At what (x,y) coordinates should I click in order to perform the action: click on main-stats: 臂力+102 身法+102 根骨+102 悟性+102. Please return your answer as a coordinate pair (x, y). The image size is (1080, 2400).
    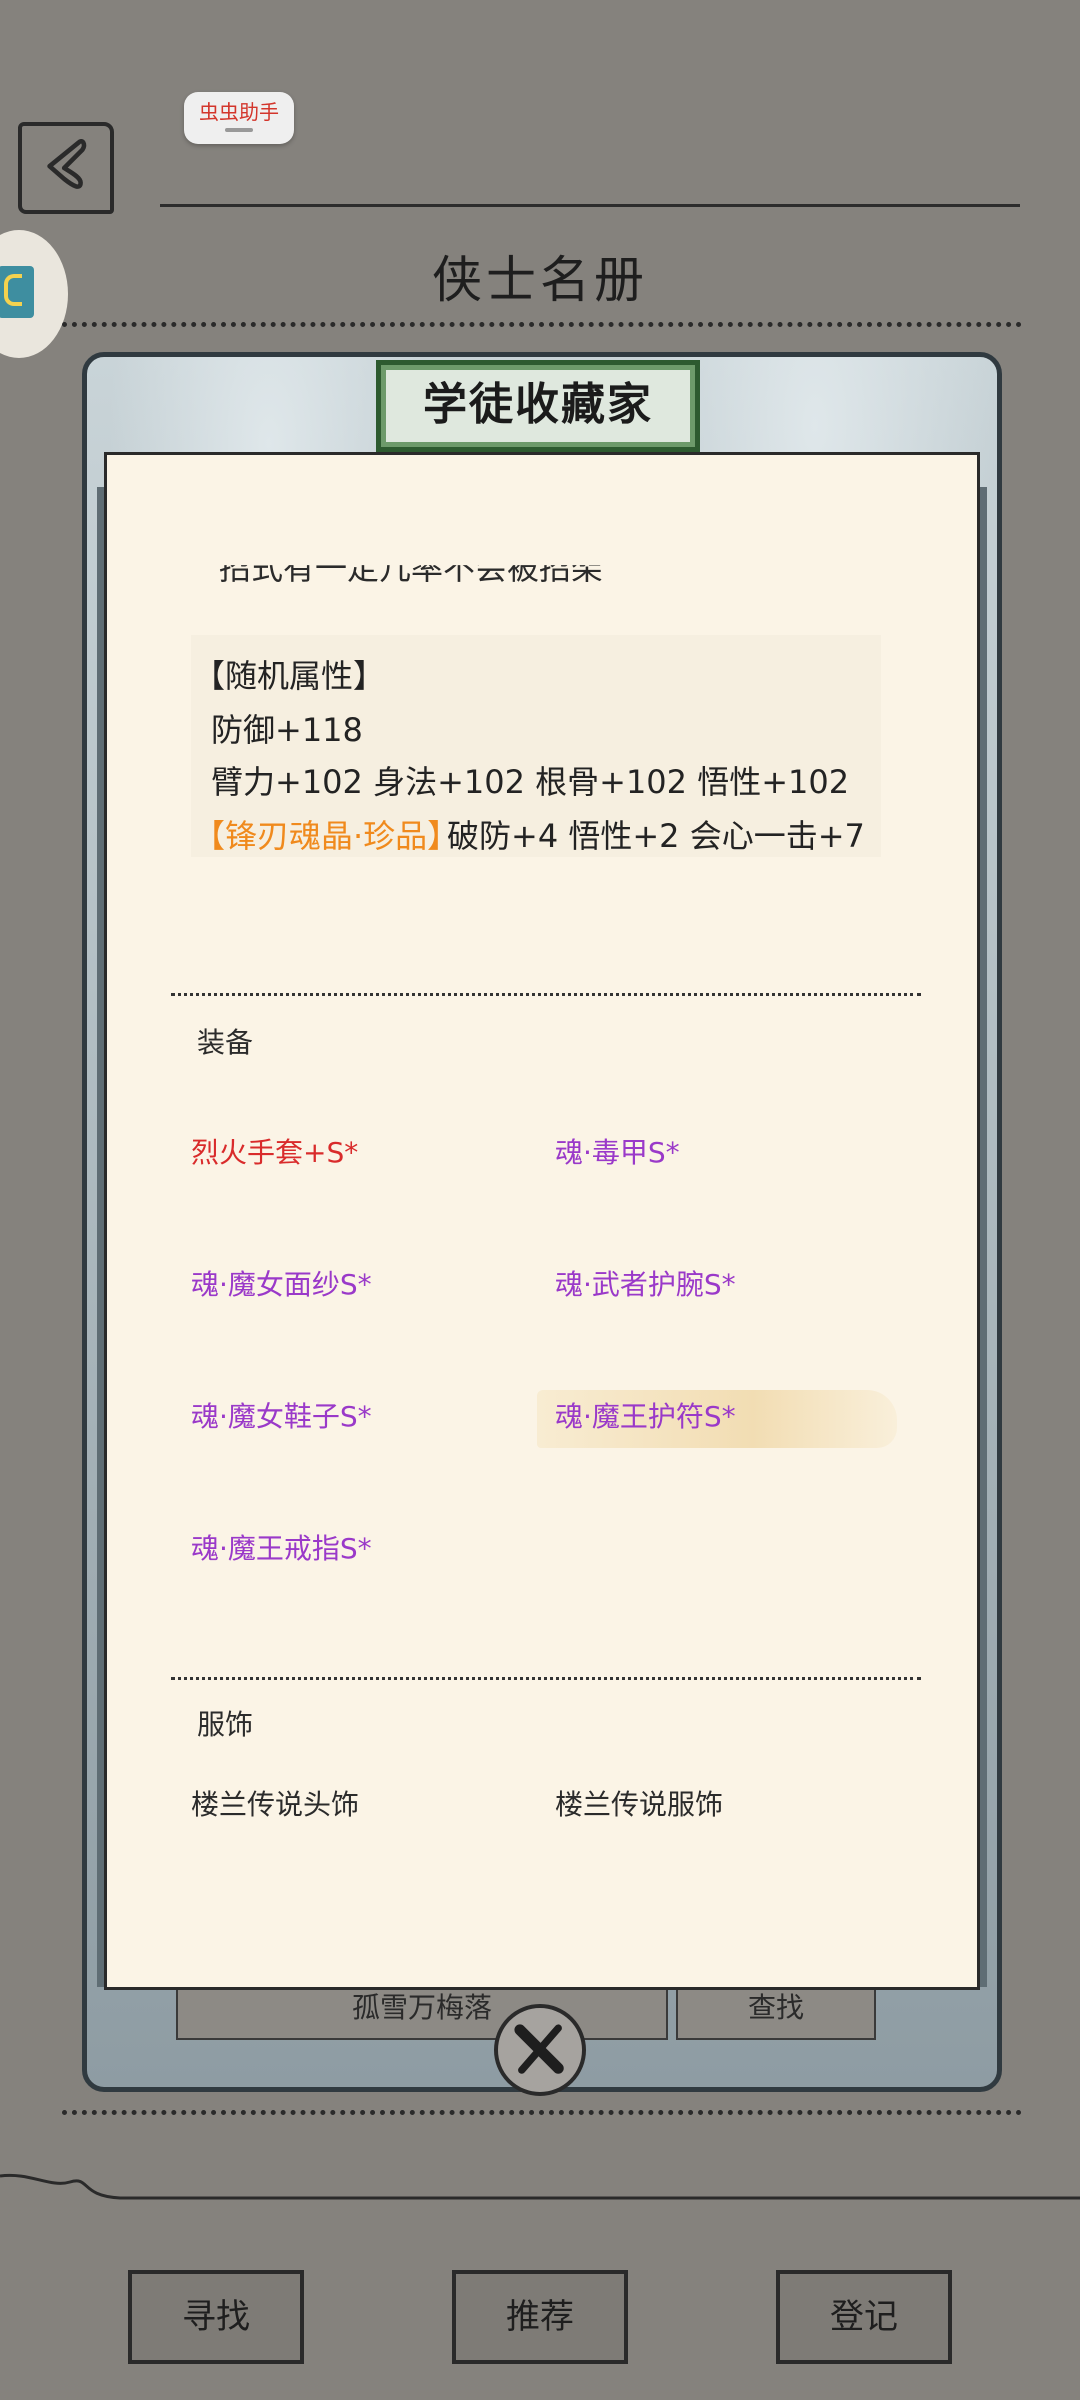
    Looking at the image, I should click on (530, 782).